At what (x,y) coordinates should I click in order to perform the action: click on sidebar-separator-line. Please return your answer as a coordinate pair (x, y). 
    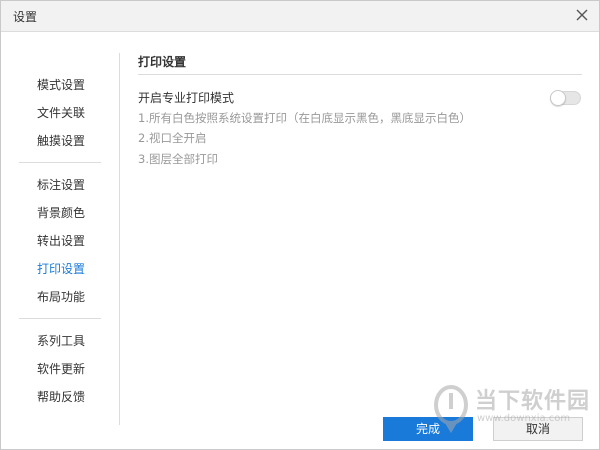
    Looking at the image, I should click on (119, 239).